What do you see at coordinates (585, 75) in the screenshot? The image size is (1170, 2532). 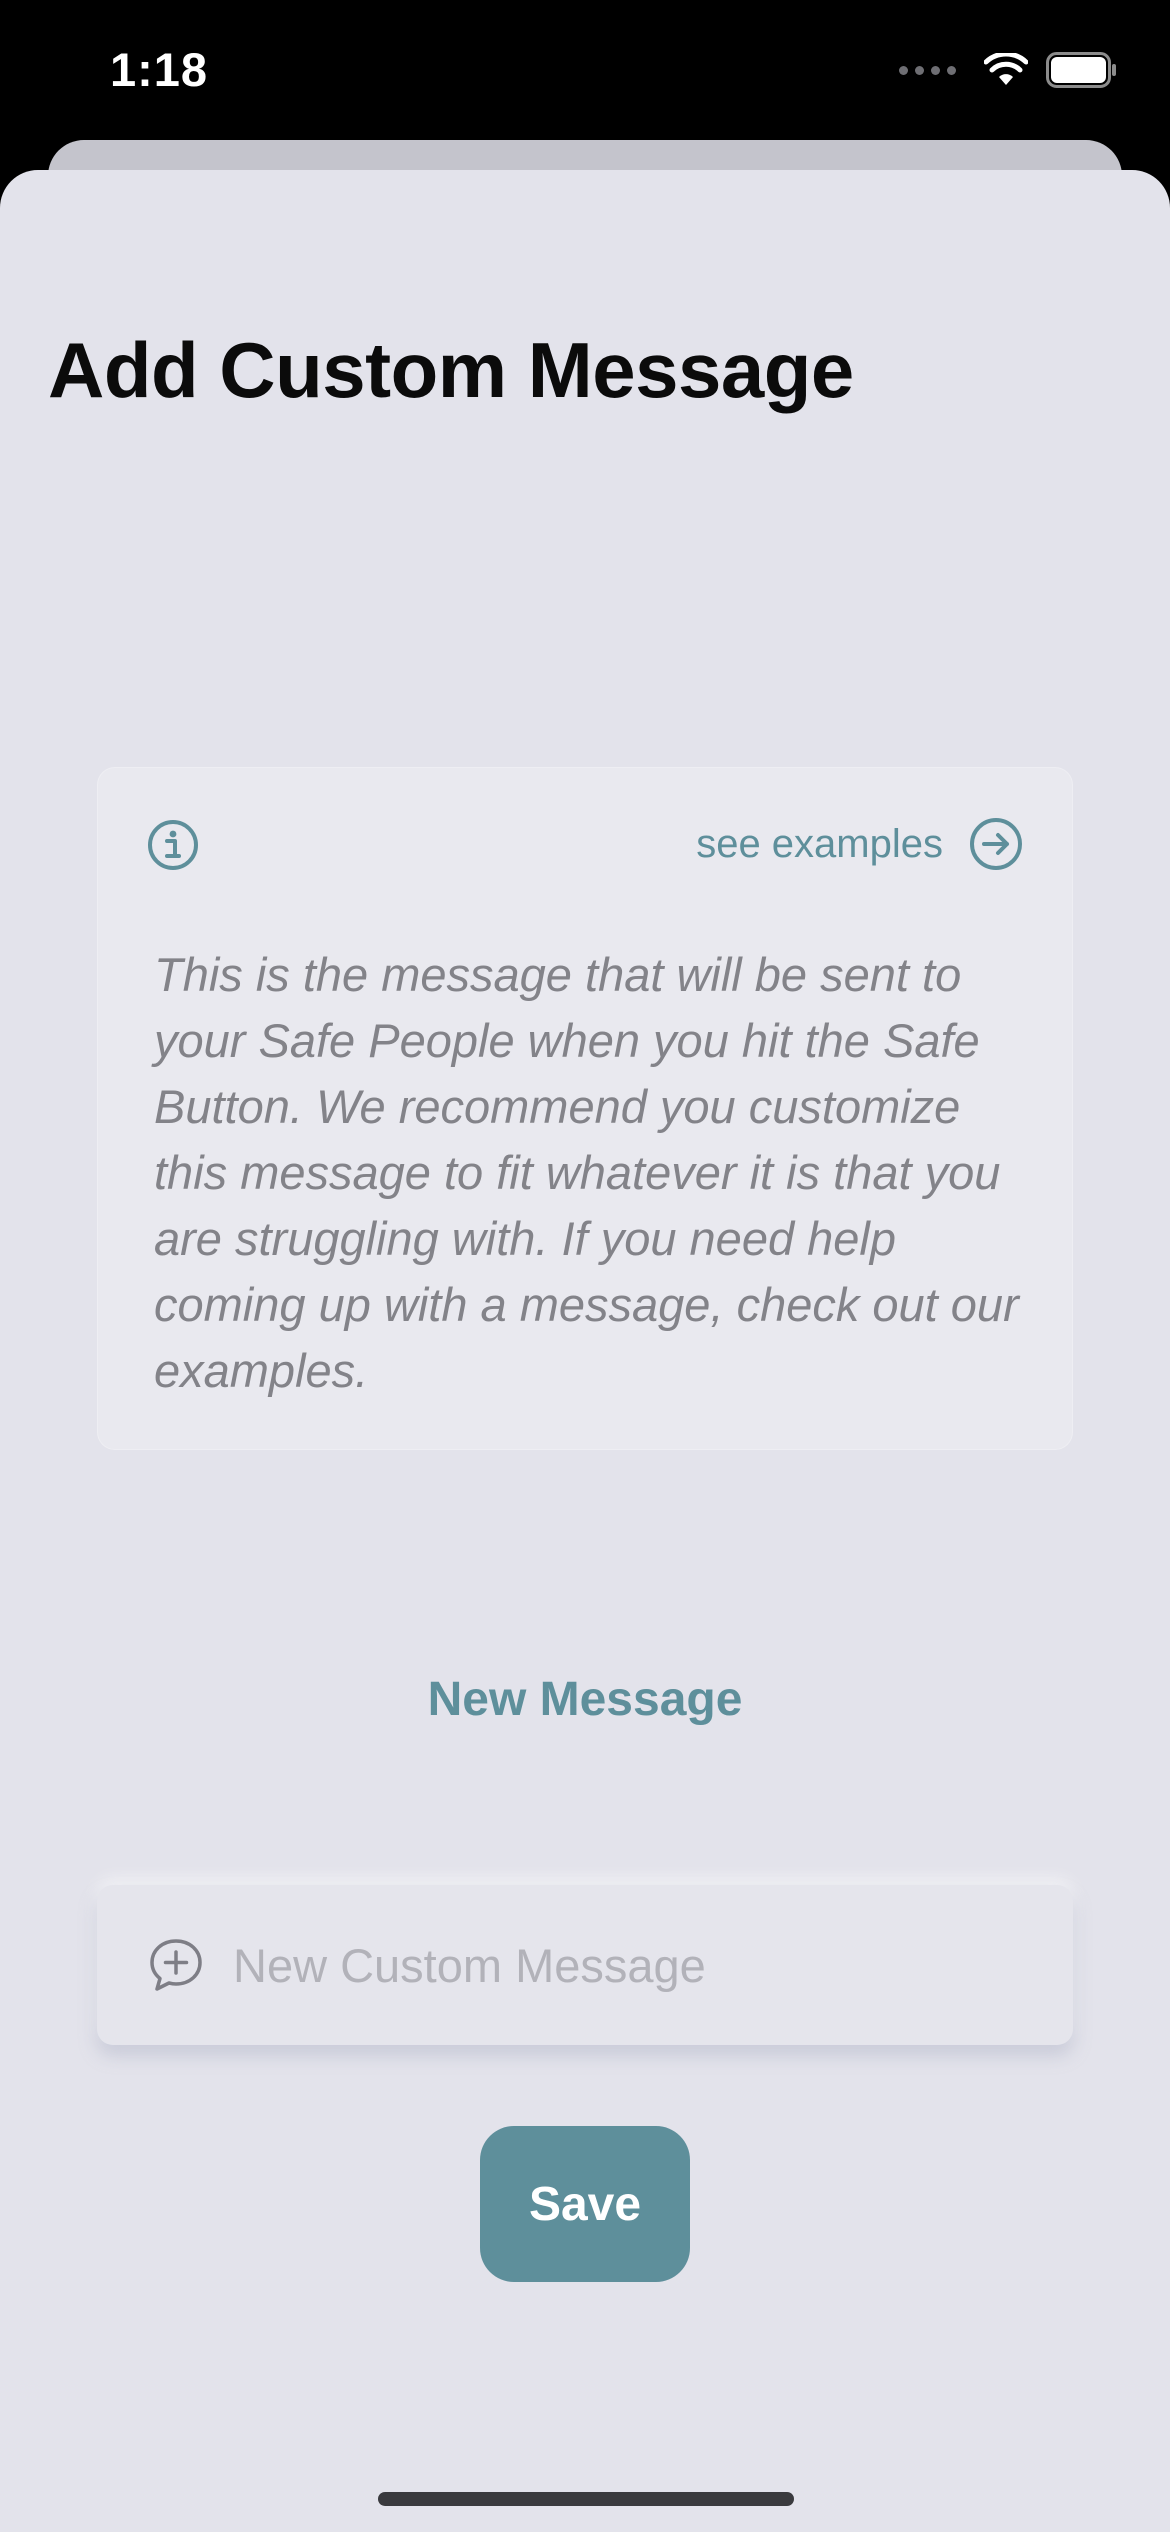 I see `status-bar: 1:18` at bounding box center [585, 75].